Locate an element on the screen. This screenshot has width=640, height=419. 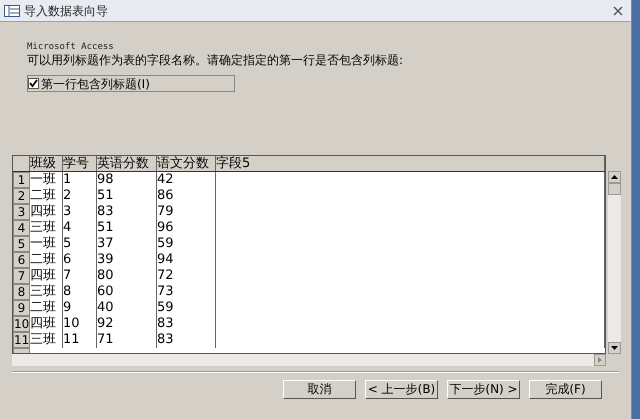
horizontal-scrollbar is located at coordinates (309, 360).